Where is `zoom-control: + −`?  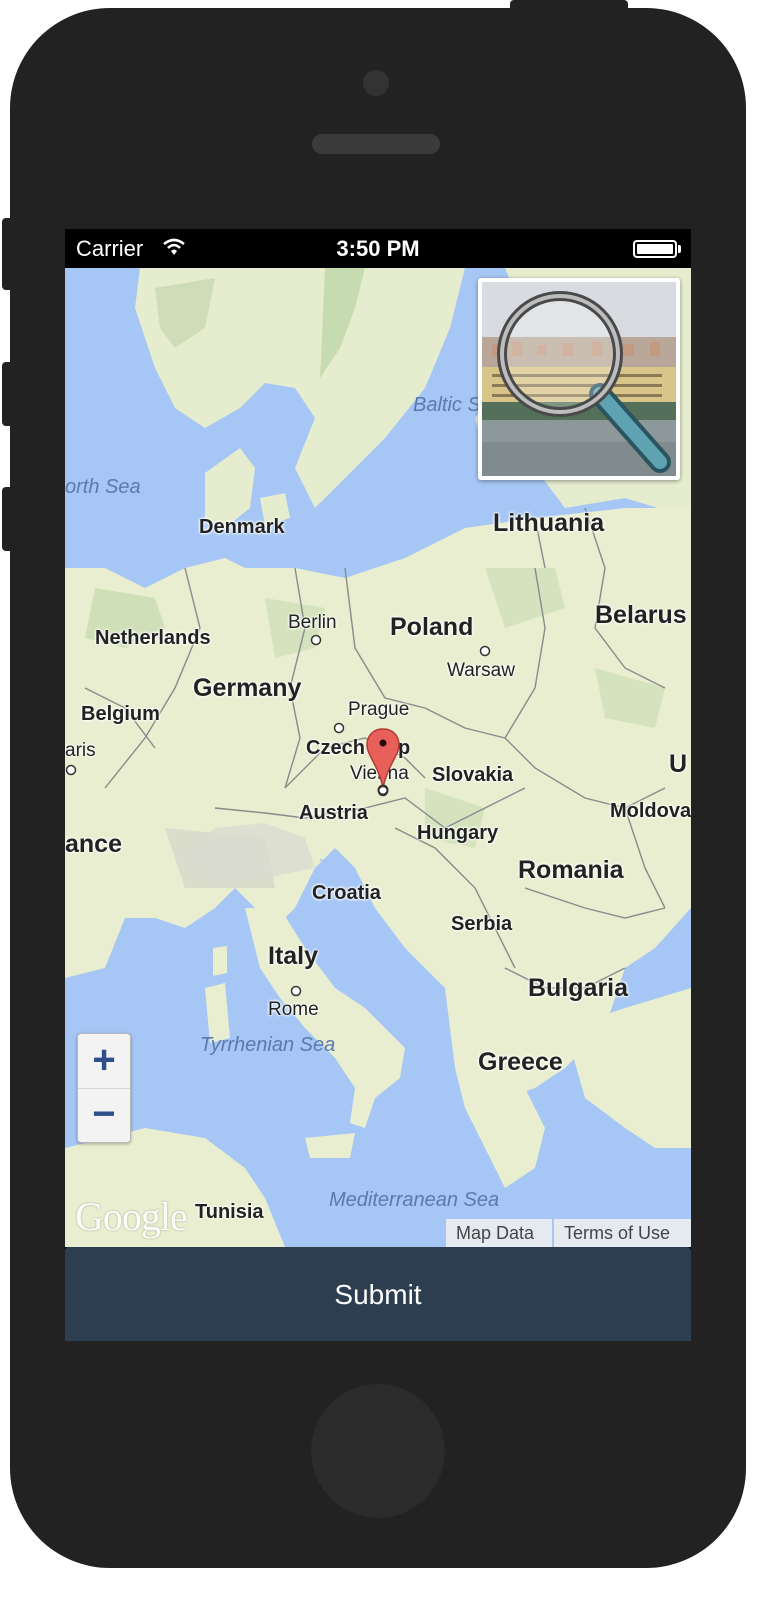 zoom-control: + − is located at coordinates (104, 1088).